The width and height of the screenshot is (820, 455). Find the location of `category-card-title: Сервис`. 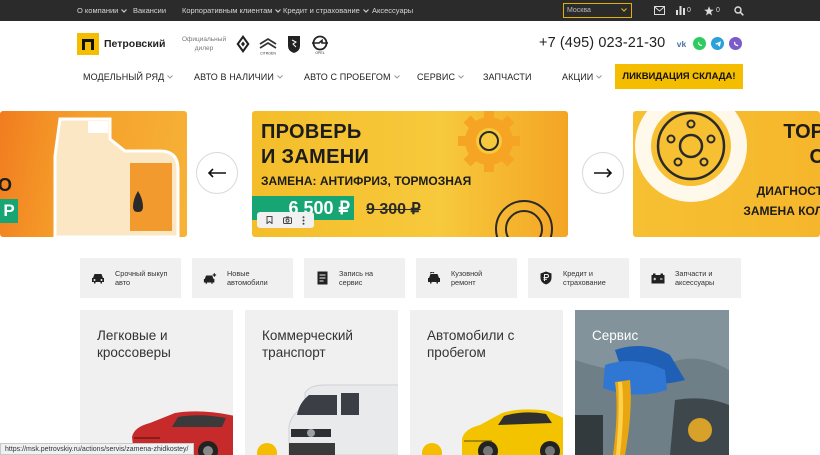

category-card-title: Сервис is located at coordinates (615, 335).